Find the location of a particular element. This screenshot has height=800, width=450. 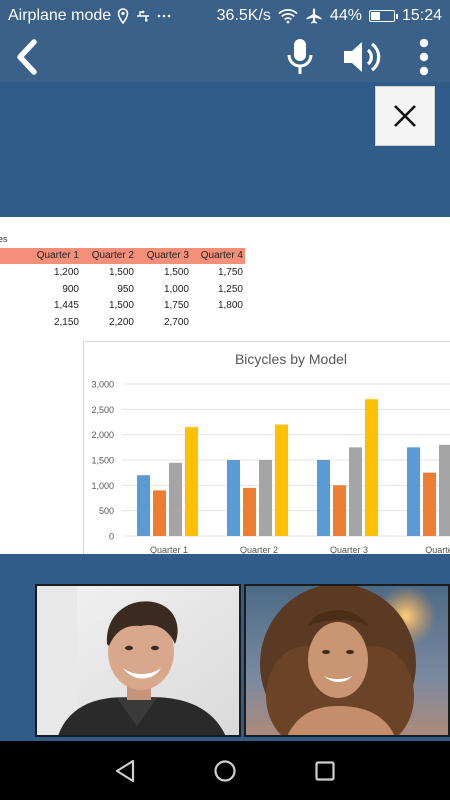

system-nav-bar is located at coordinates (225, 770).